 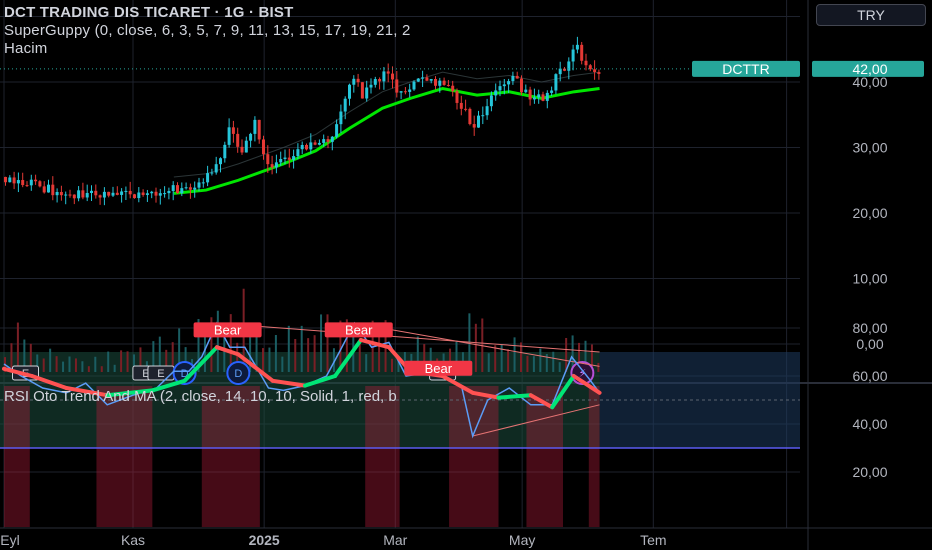 I want to click on time-axis-tick: Mar, so click(x=395, y=540).